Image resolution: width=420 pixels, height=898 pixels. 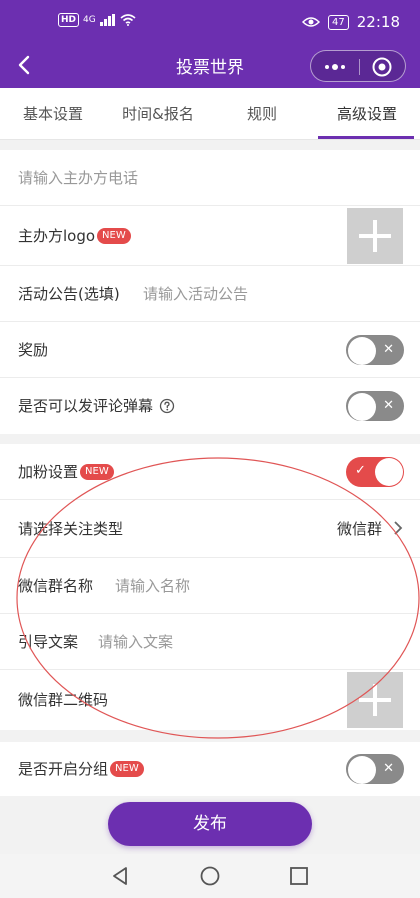 I want to click on more-dots-icon, so click(x=335, y=67).